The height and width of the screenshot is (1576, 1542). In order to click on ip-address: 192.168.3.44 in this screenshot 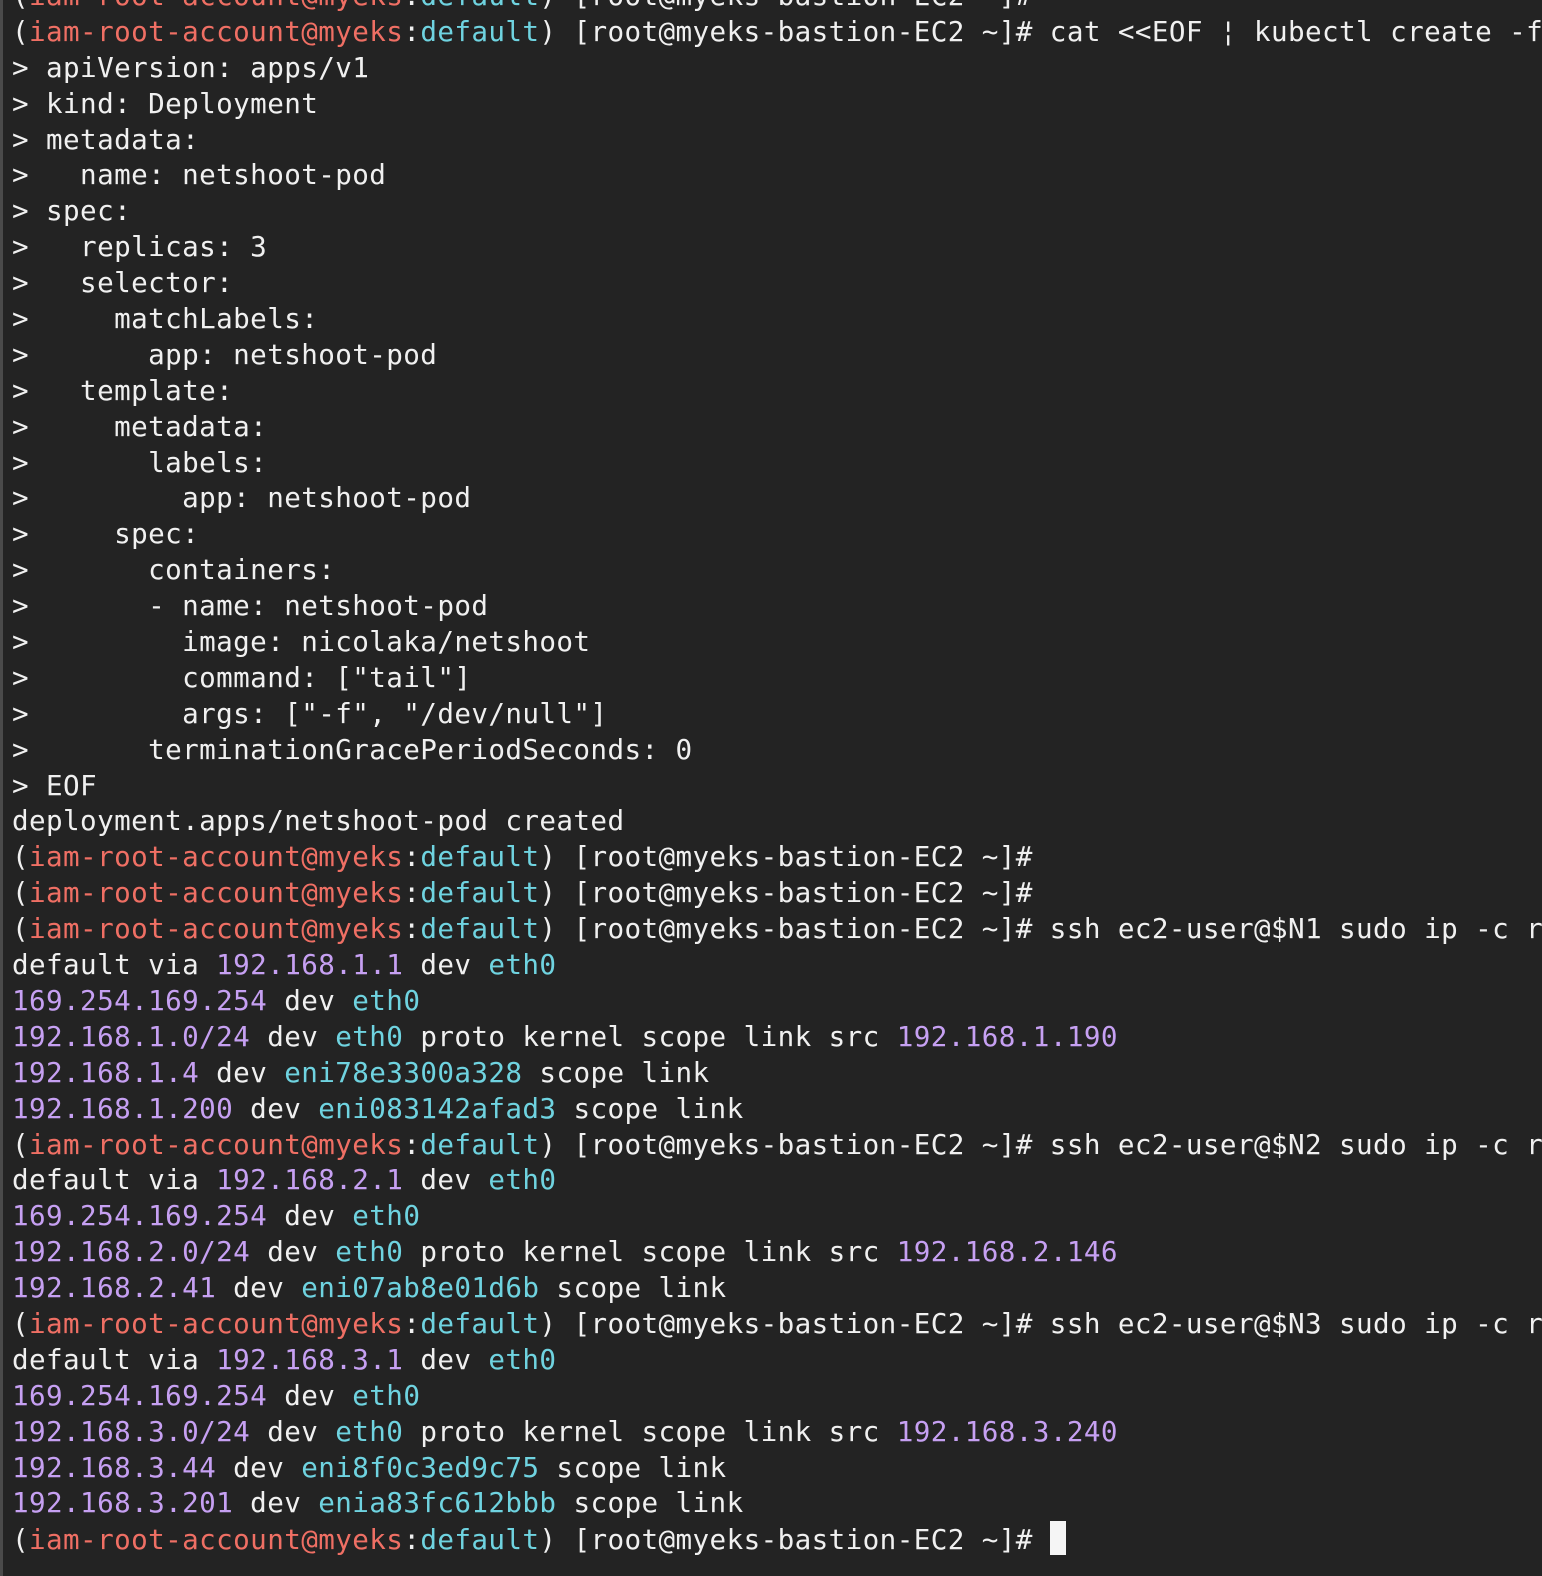, I will do `click(114, 1467)`.